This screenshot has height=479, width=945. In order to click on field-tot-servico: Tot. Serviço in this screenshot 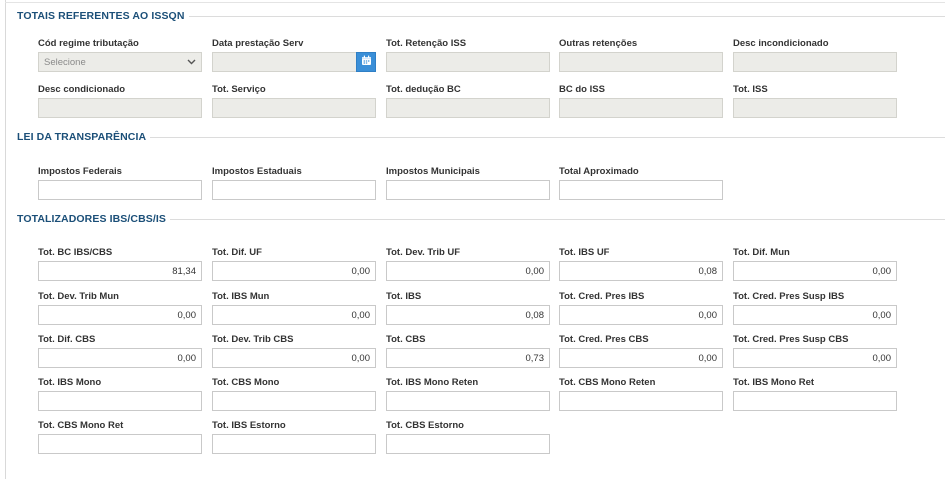, I will do `click(294, 101)`.